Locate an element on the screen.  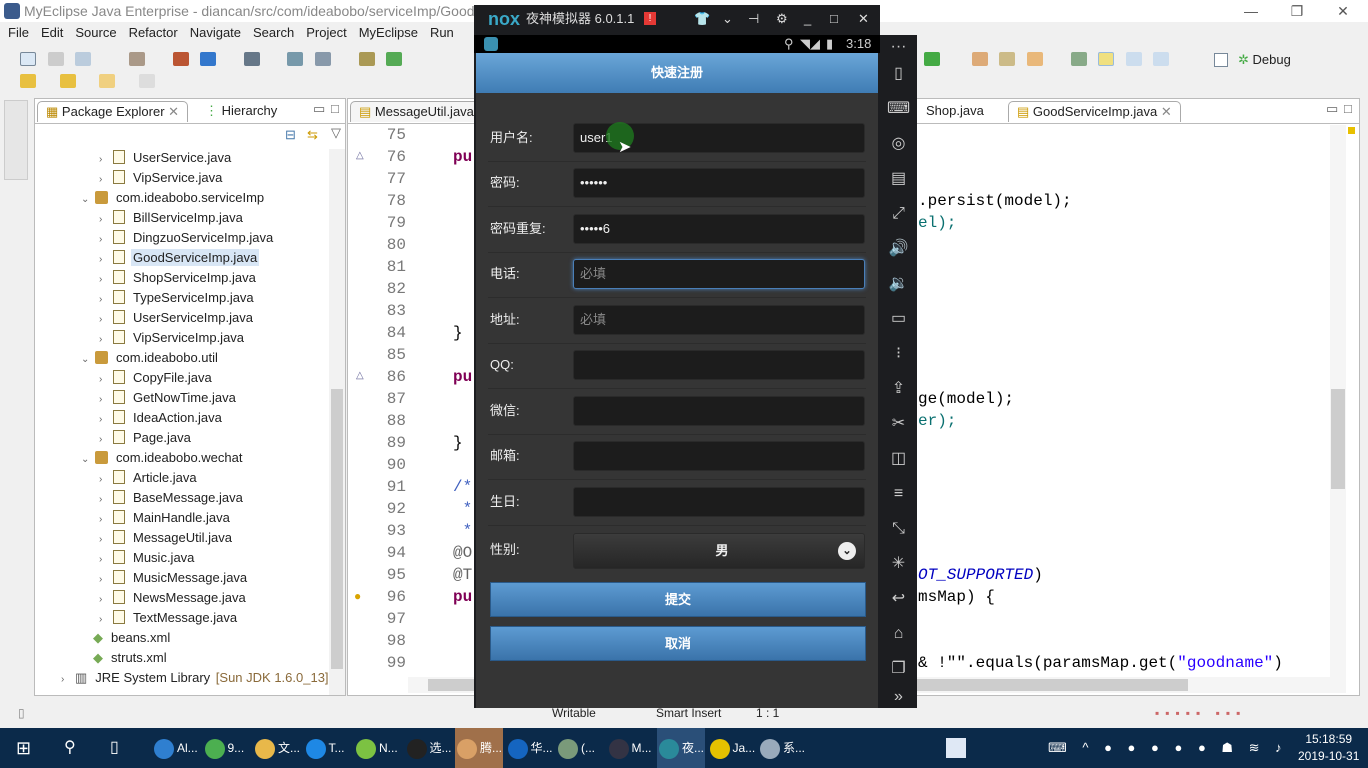
code-line-93: * is located at coordinates (463, 531).